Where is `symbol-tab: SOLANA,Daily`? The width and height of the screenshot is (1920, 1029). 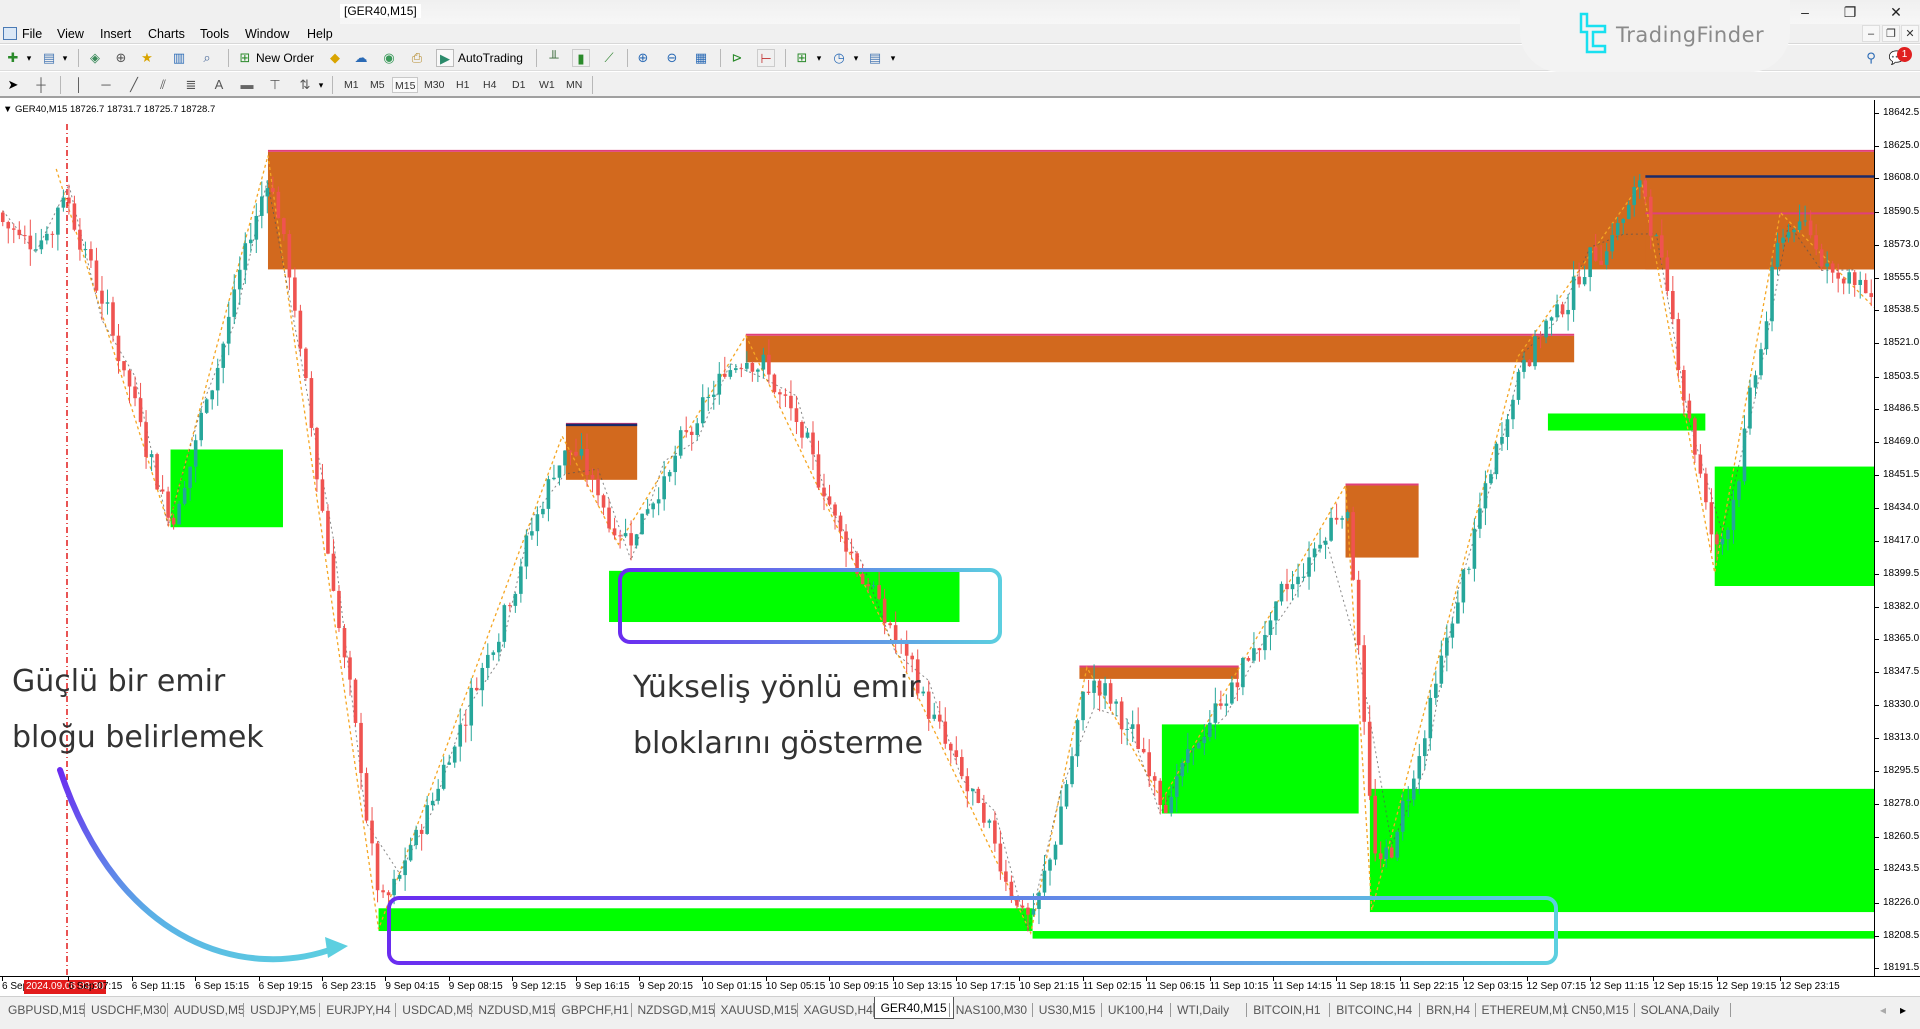
symbol-tab: SOLANA,Daily is located at coordinates (1680, 1010).